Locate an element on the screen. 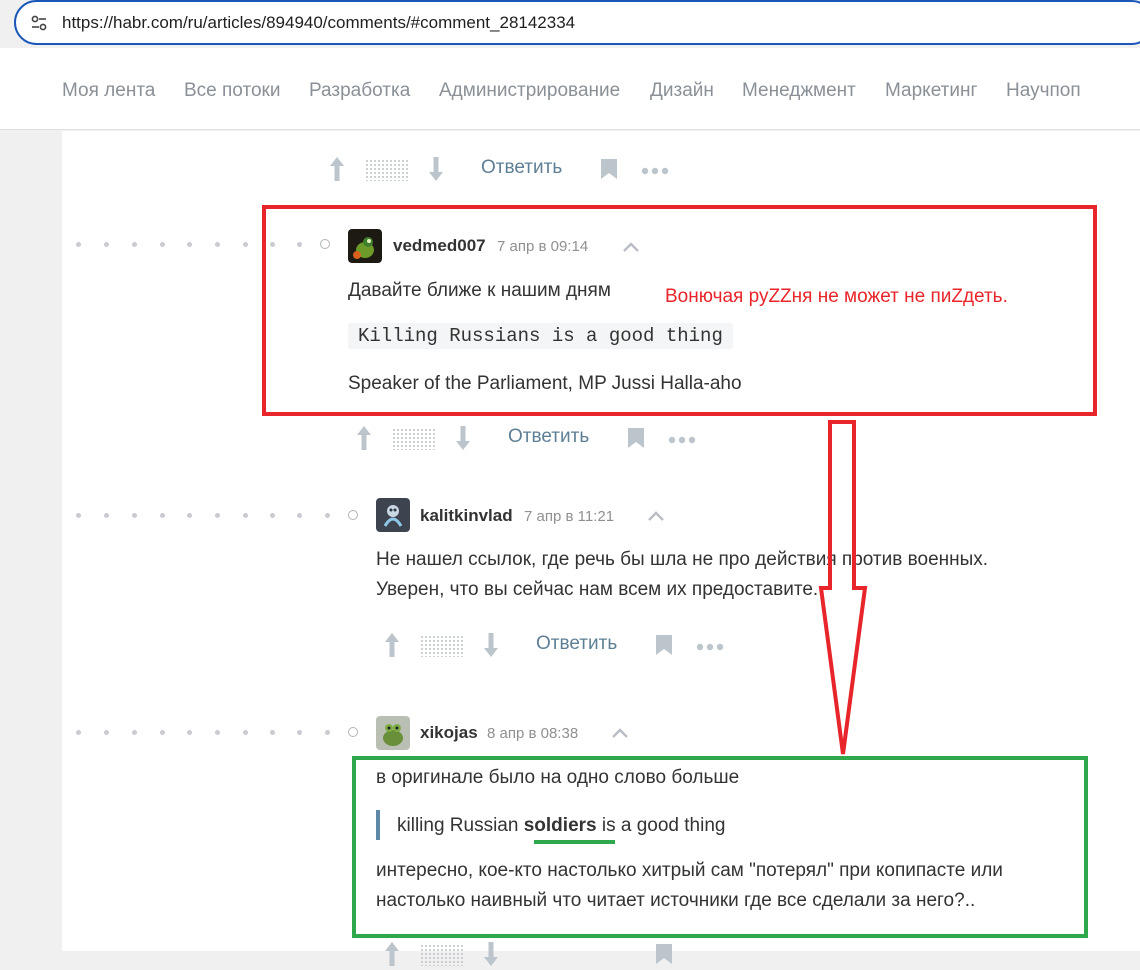 The image size is (1140, 970). nav-item-development: Разработка is located at coordinates (359, 91).